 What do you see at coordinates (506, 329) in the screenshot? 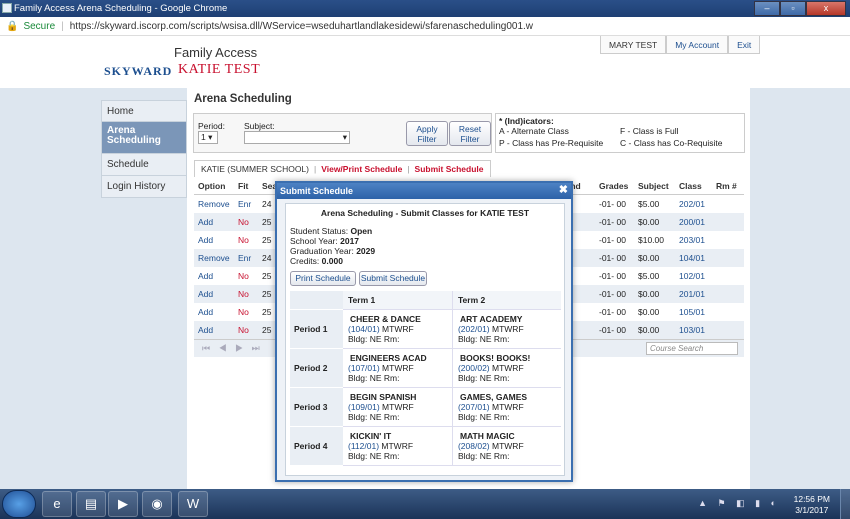
I see `schedule-cell: ART ACADEMY (202/01) MTWRF Bldg: NE Rm:` at bounding box center [506, 329].